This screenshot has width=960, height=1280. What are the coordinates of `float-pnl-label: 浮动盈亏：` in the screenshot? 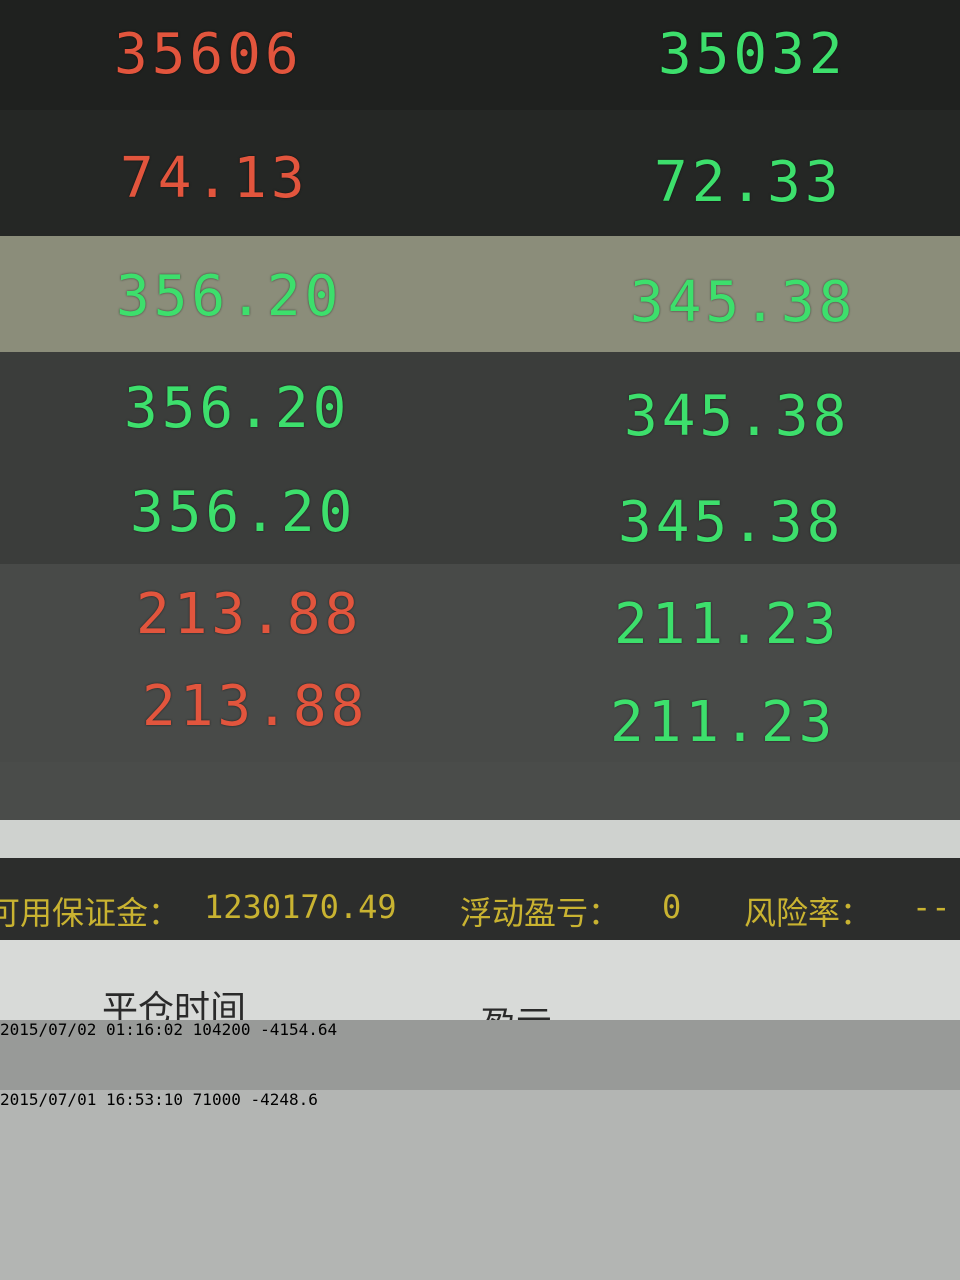 It's located at (540, 913).